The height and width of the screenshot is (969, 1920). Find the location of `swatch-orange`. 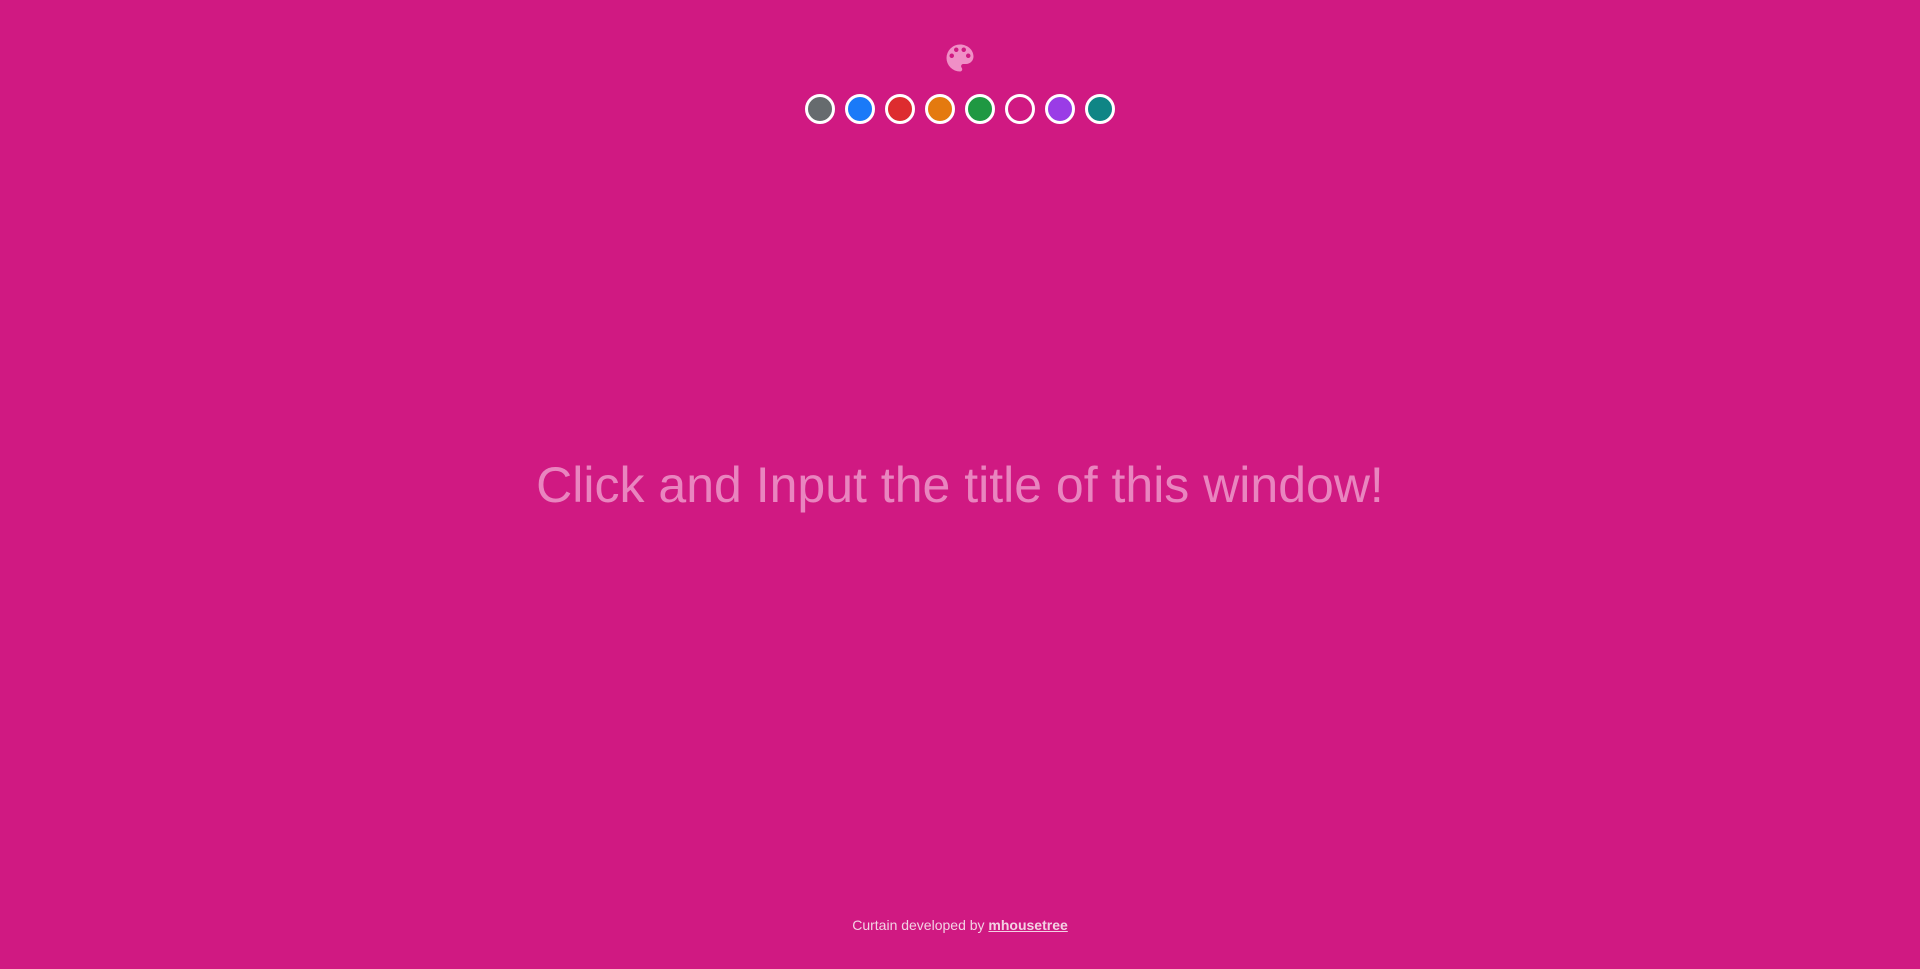

swatch-orange is located at coordinates (940, 109).